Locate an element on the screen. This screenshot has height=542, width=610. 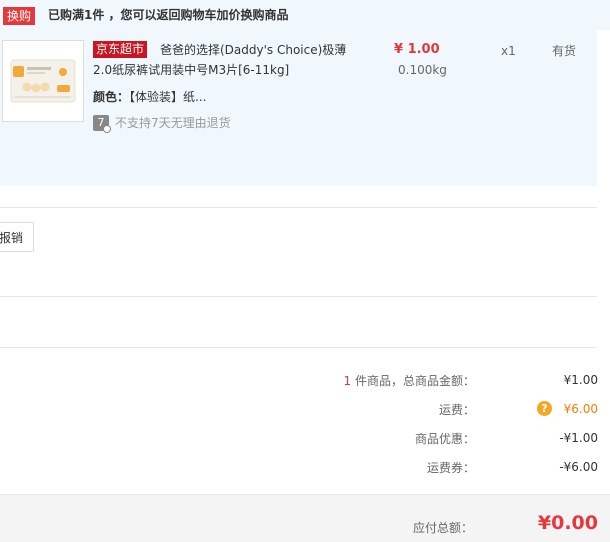
goods-total-label: 1 件商品，总商品金额： is located at coordinates (409, 381).